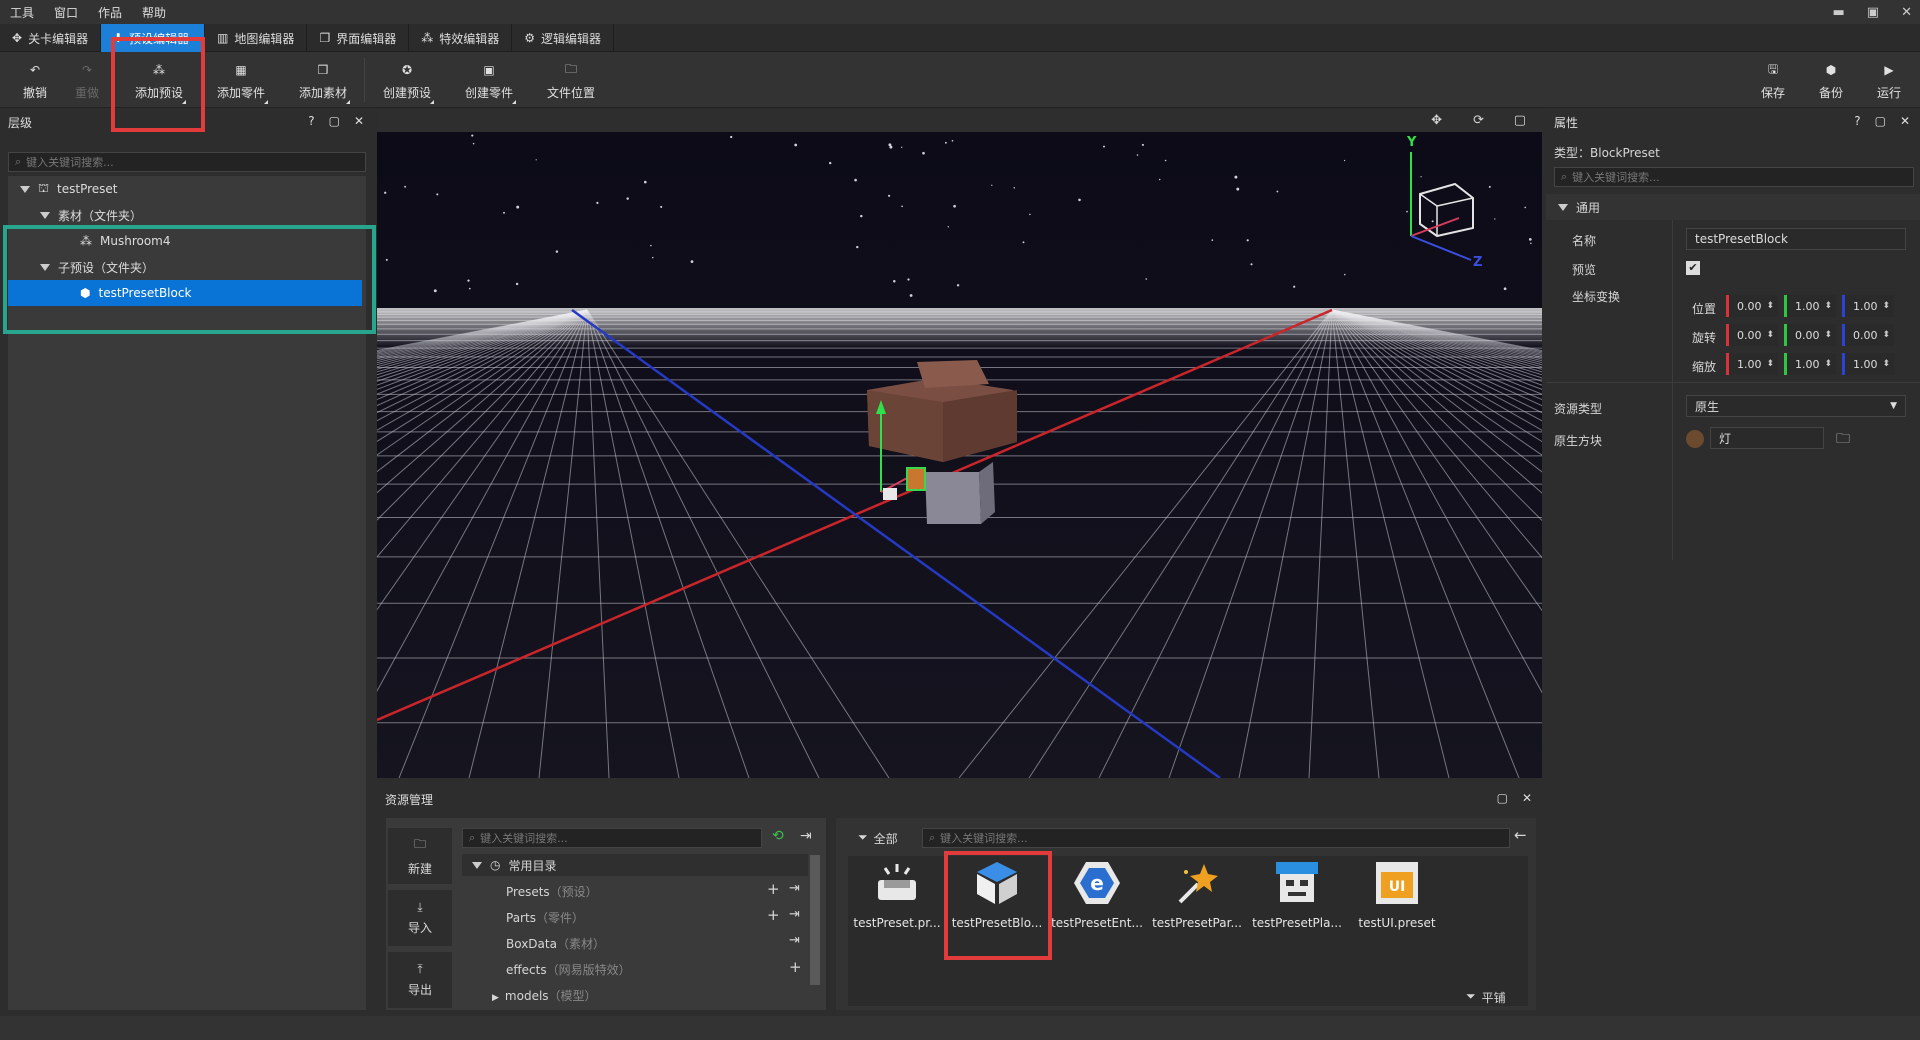 Image resolution: width=1920 pixels, height=1040 pixels. What do you see at coordinates (241, 81) in the screenshot?
I see `add-part-button: ▦ 添加零件` at bounding box center [241, 81].